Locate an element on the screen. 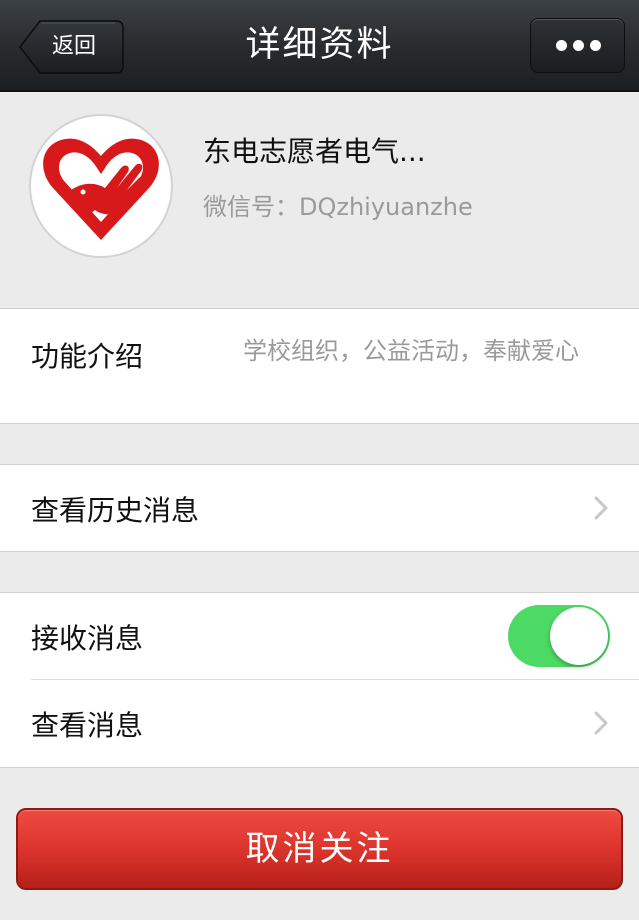  history-label: 查看历史消息 is located at coordinates (115, 510).